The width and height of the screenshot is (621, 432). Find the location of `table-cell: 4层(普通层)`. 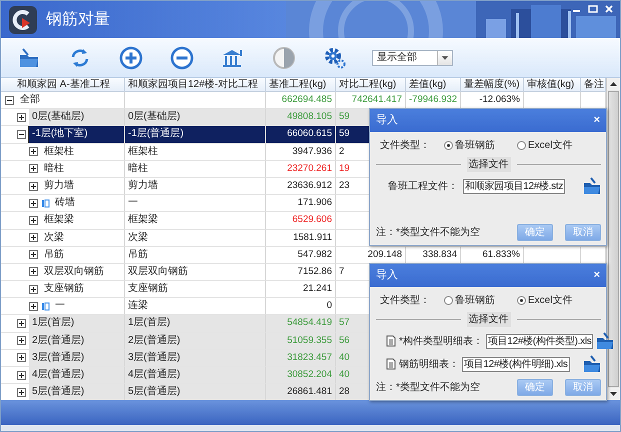

table-cell: 4层(普通层) is located at coordinates (195, 375).